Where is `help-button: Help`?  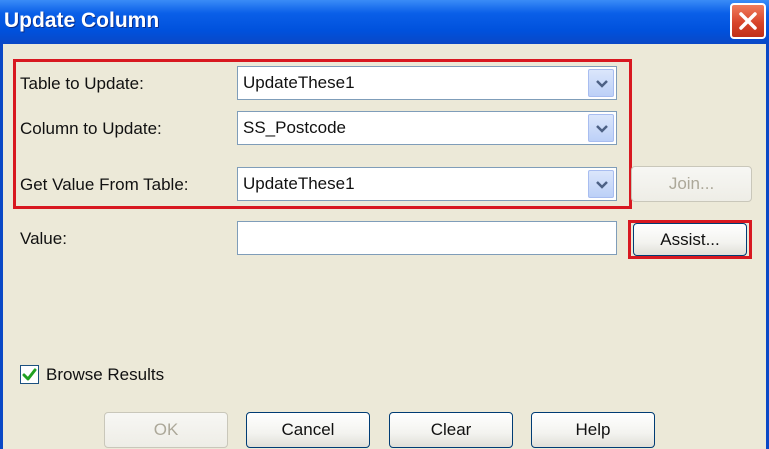 help-button: Help is located at coordinates (593, 430).